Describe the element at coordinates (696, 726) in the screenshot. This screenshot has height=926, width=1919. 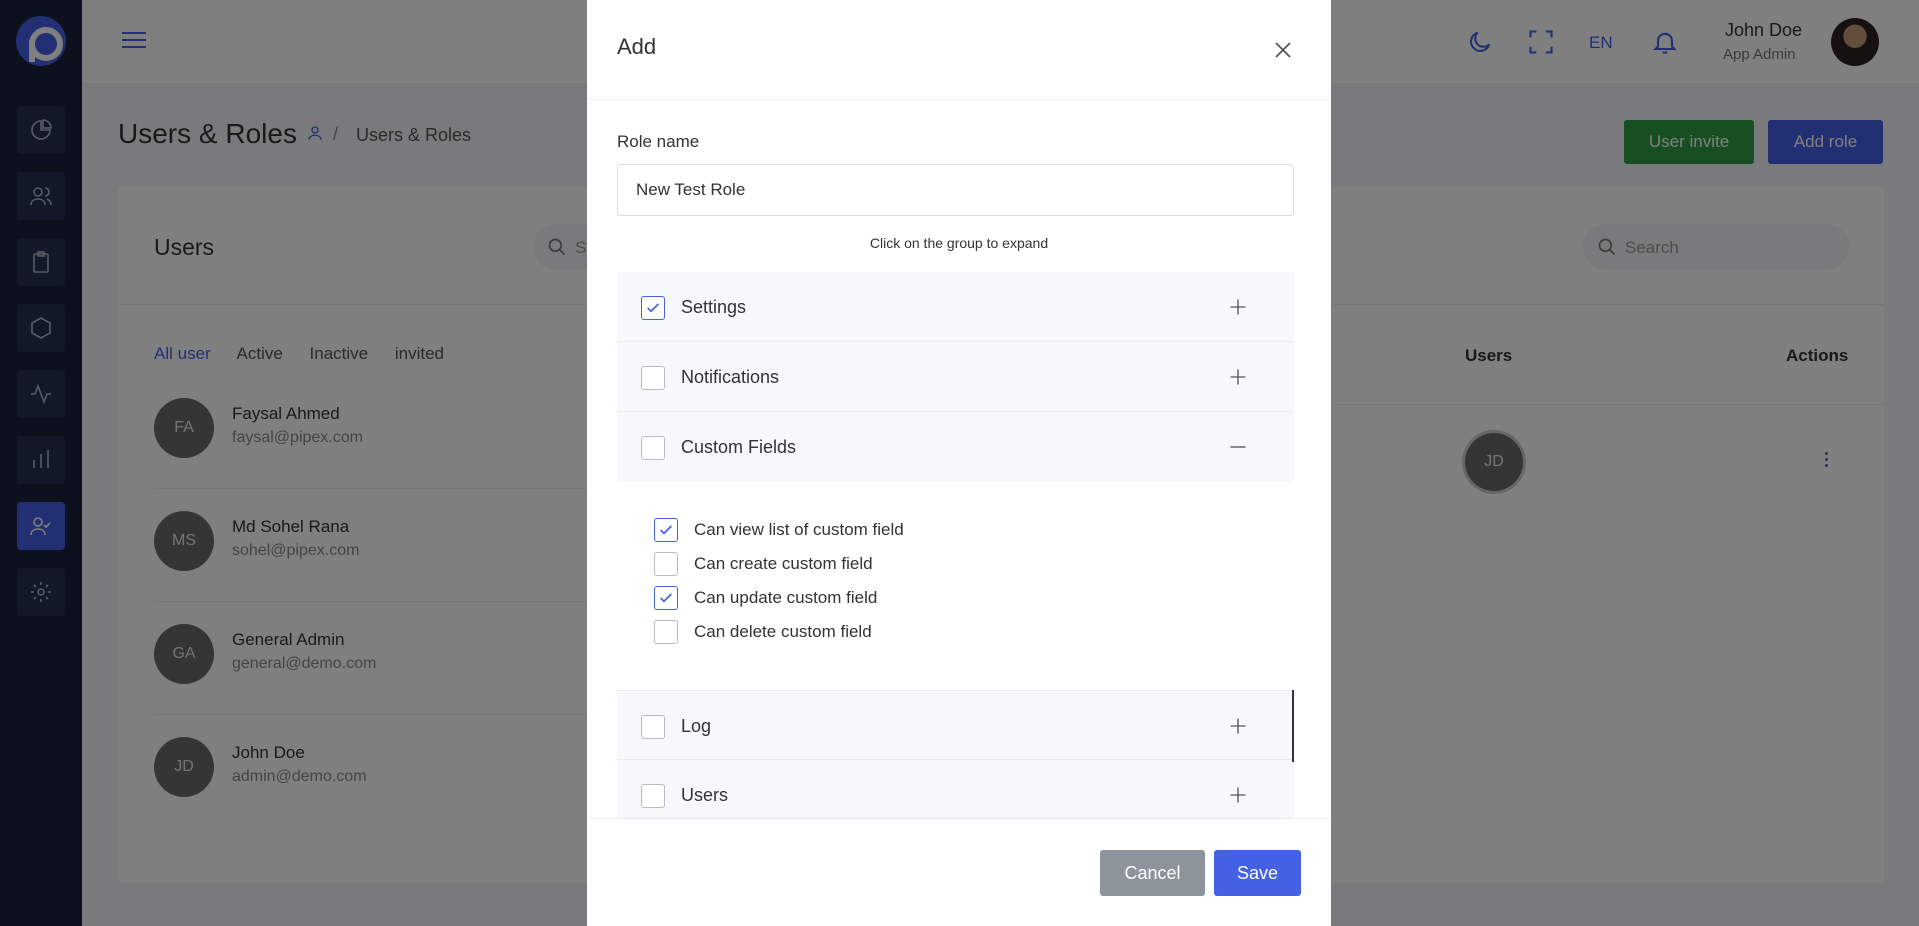
I see `group-label: Log` at that location.